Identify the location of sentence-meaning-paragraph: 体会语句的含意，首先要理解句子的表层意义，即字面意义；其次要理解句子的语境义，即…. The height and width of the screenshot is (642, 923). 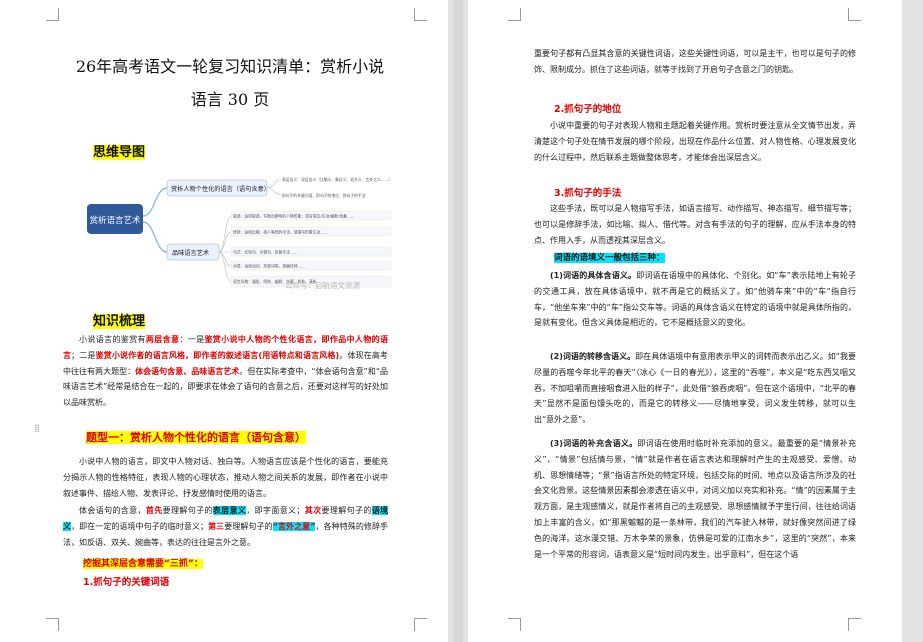
(226, 526).